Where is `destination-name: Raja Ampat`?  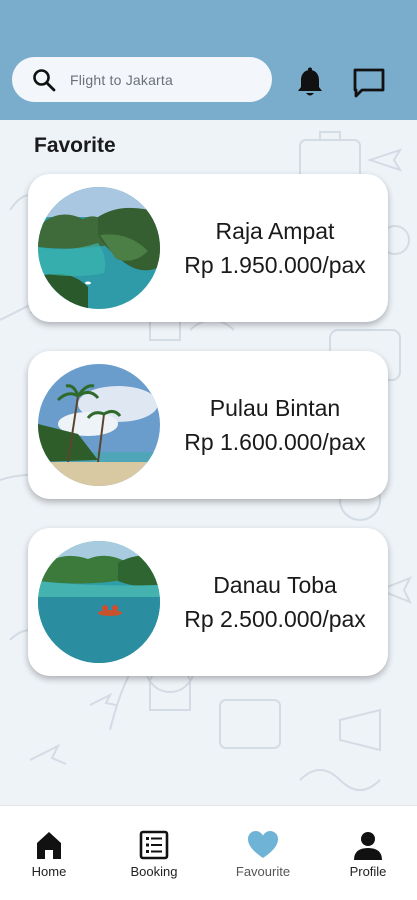 destination-name: Raja Ampat is located at coordinates (275, 231).